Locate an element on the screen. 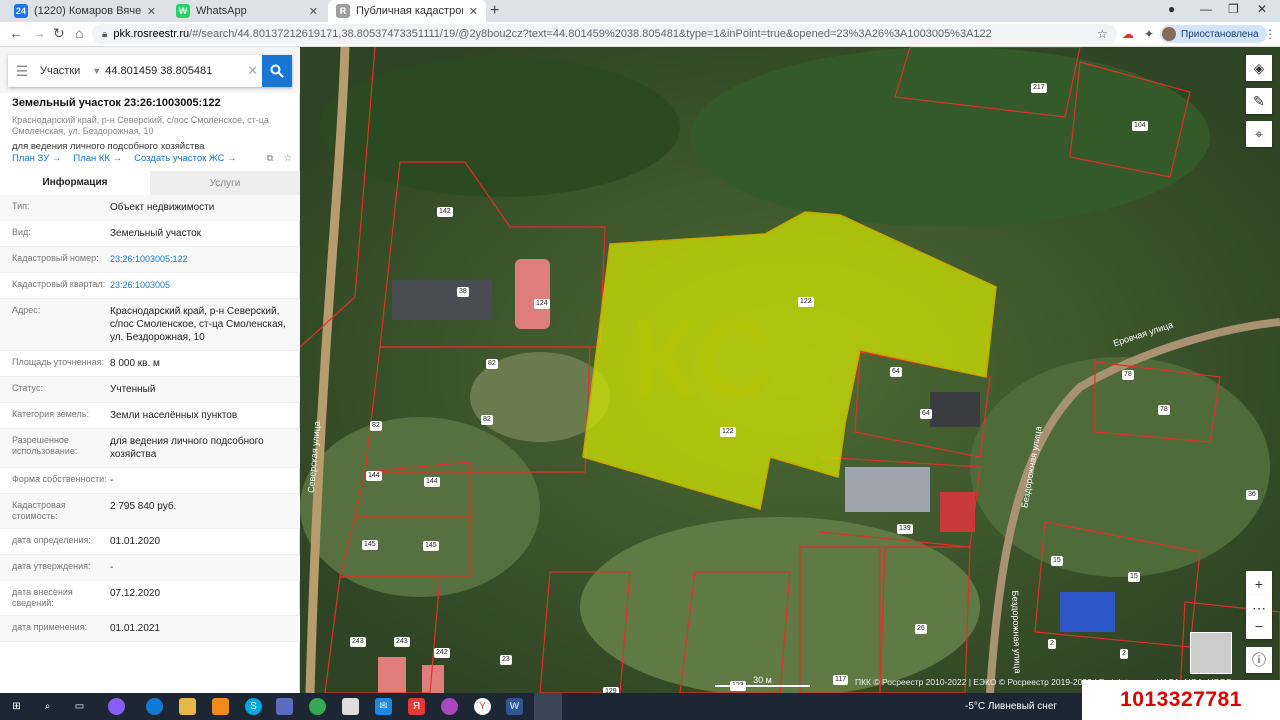 The height and width of the screenshot is (720, 1280). maximize-icon: ❐ is located at coordinates (1233, 9).